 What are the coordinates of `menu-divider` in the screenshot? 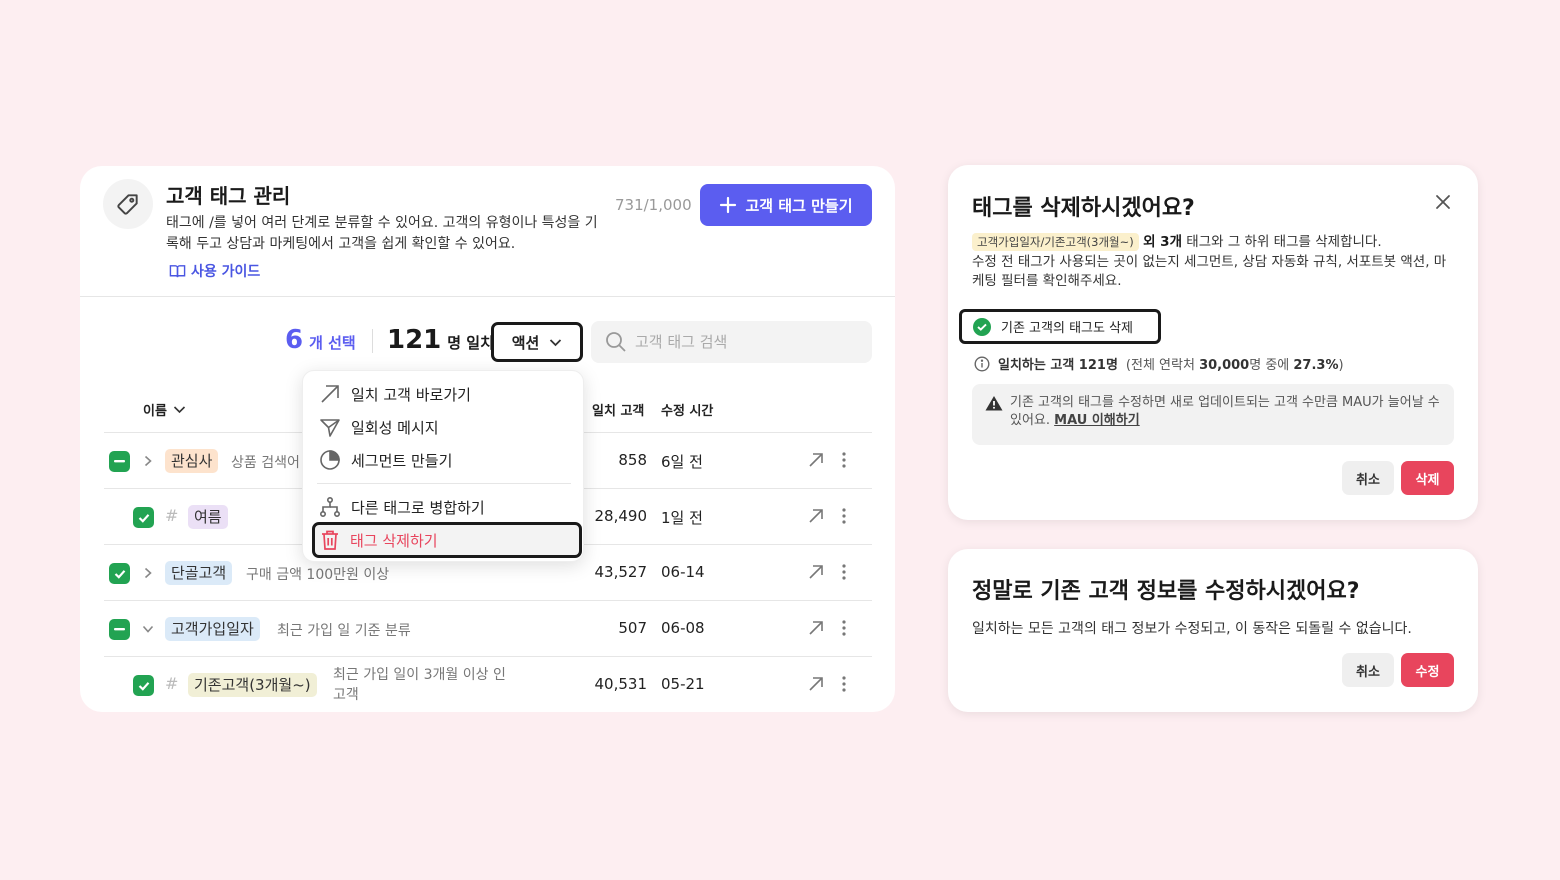 It's located at (444, 483).